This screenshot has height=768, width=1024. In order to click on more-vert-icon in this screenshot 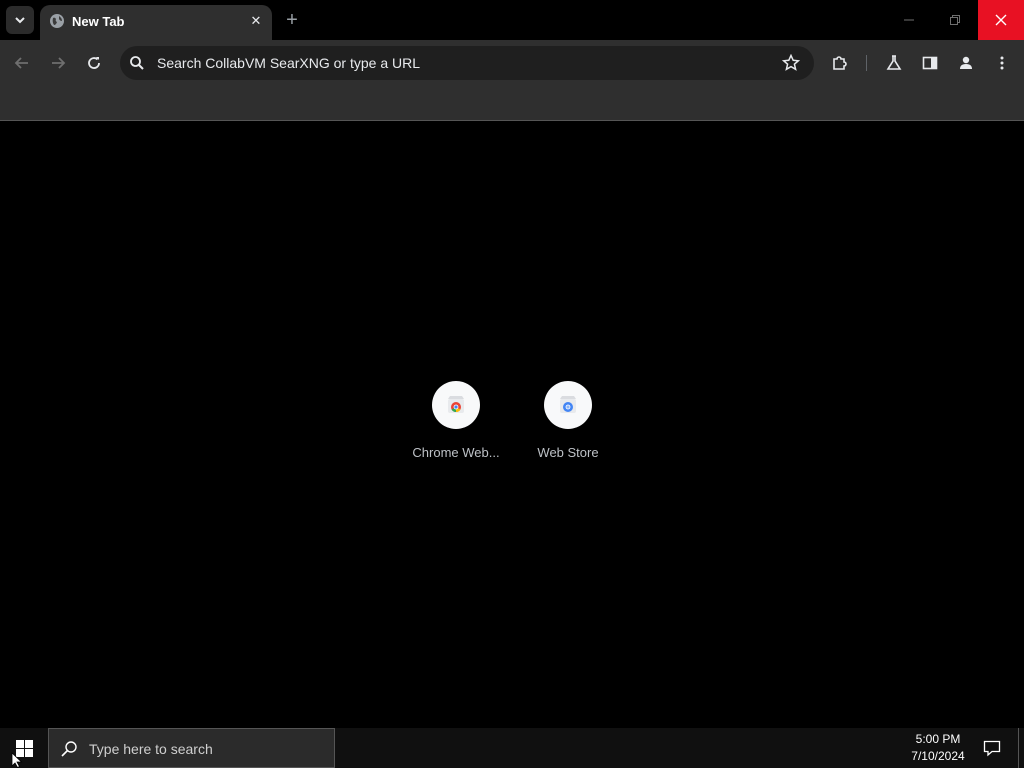, I will do `click(1002, 63)`.